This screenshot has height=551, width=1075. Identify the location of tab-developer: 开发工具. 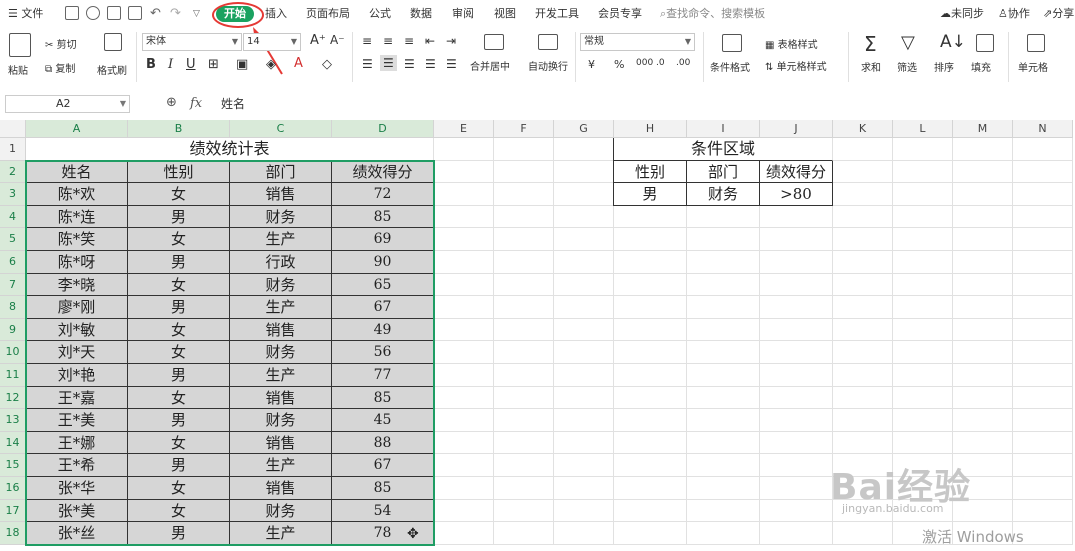
(557, 14).